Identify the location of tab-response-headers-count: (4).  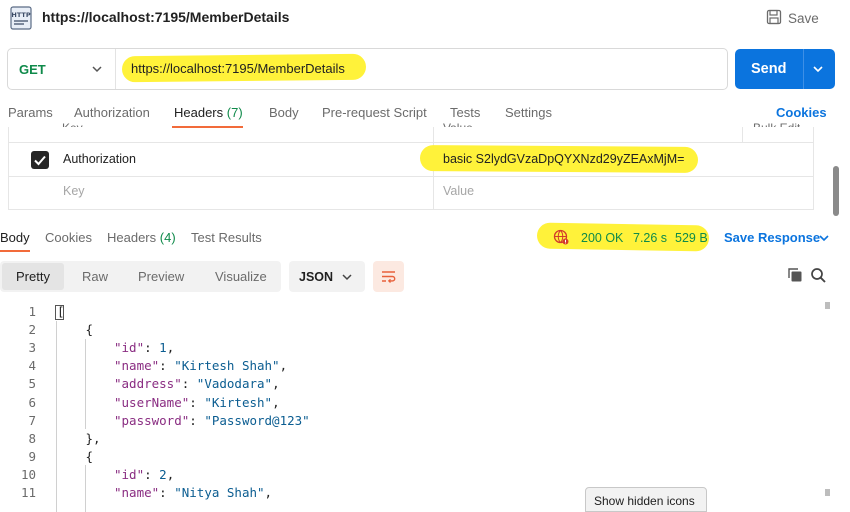
(167, 237).